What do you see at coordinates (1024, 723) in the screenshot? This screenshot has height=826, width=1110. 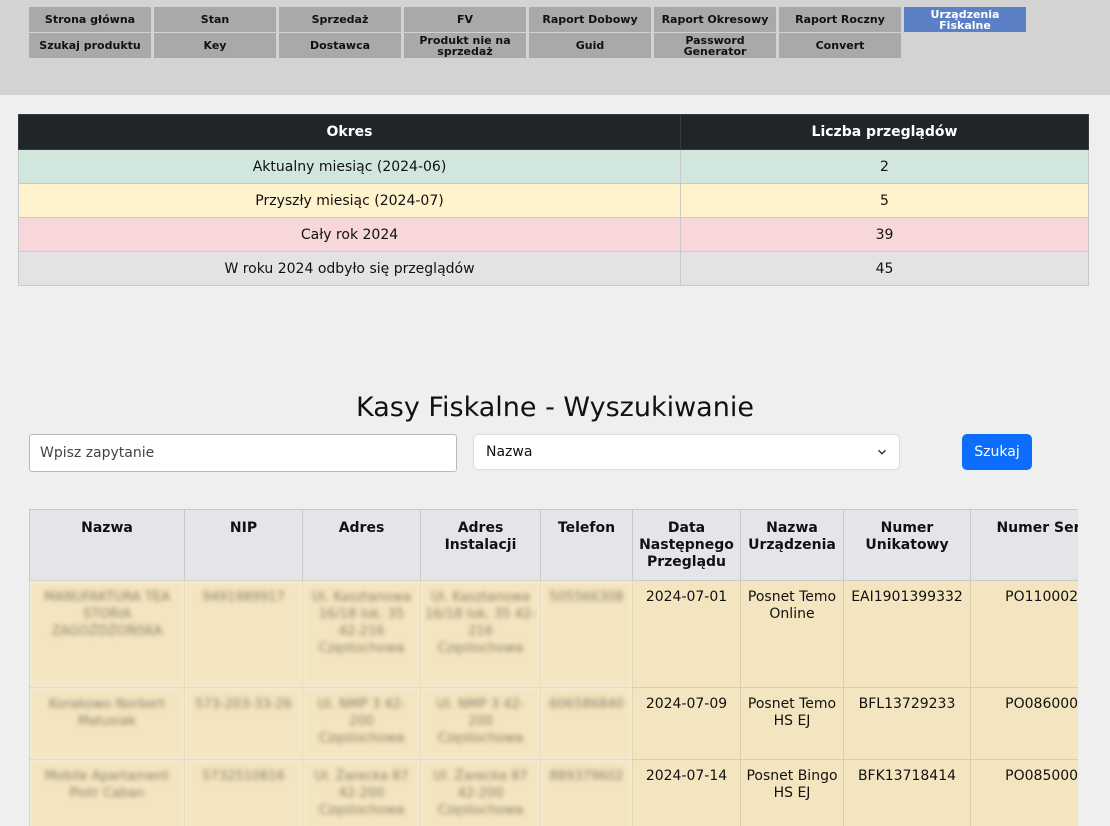 I see `cell-numer-seryjny: PO086000760` at bounding box center [1024, 723].